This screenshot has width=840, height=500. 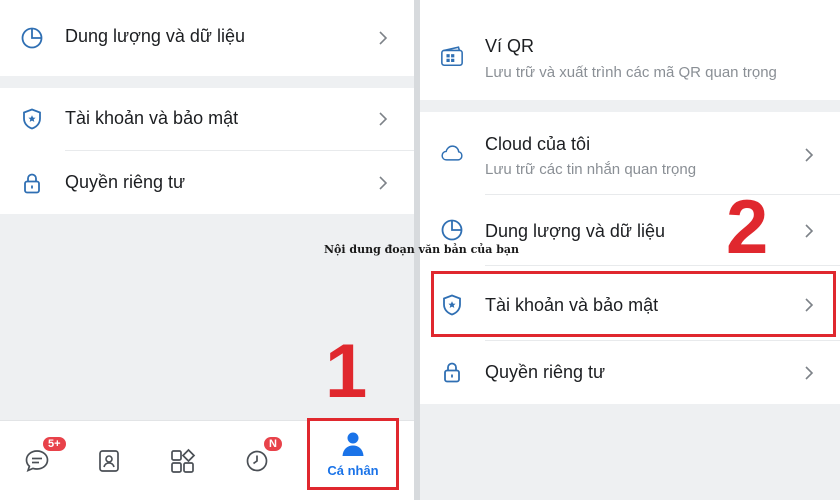 What do you see at coordinates (591, 169) in the screenshot?
I see `row-cloud-subtitle: Lưu trữ các tin nhắn quan trọng` at bounding box center [591, 169].